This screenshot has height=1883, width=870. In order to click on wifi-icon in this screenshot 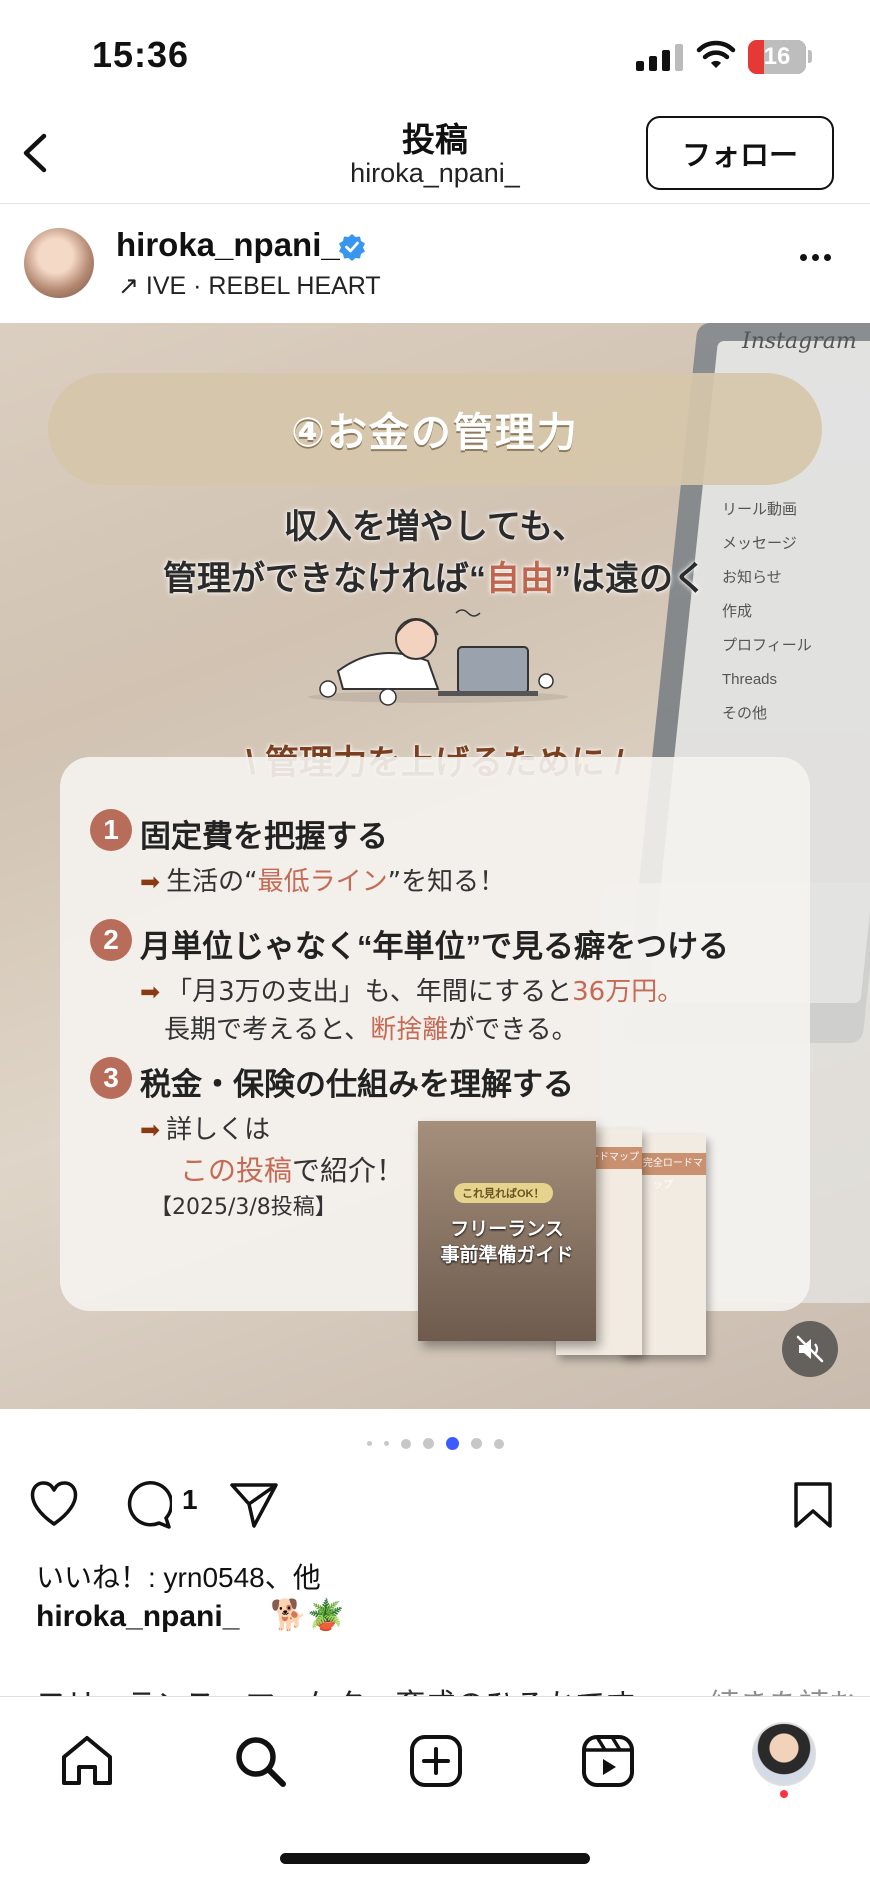, I will do `click(716, 54)`.